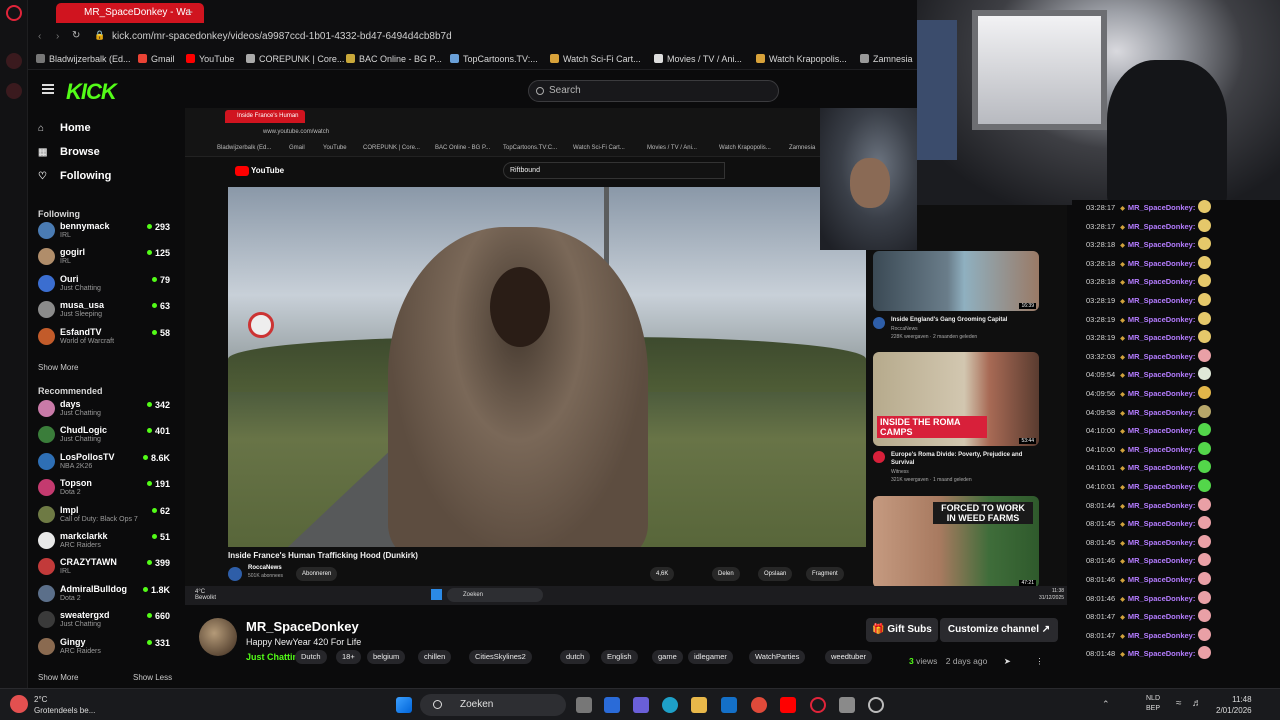 The width and height of the screenshot is (1280, 720). Describe the element at coordinates (902, 630) in the screenshot. I see `gift-subs-button: 🎁 Gift Subs` at that location.